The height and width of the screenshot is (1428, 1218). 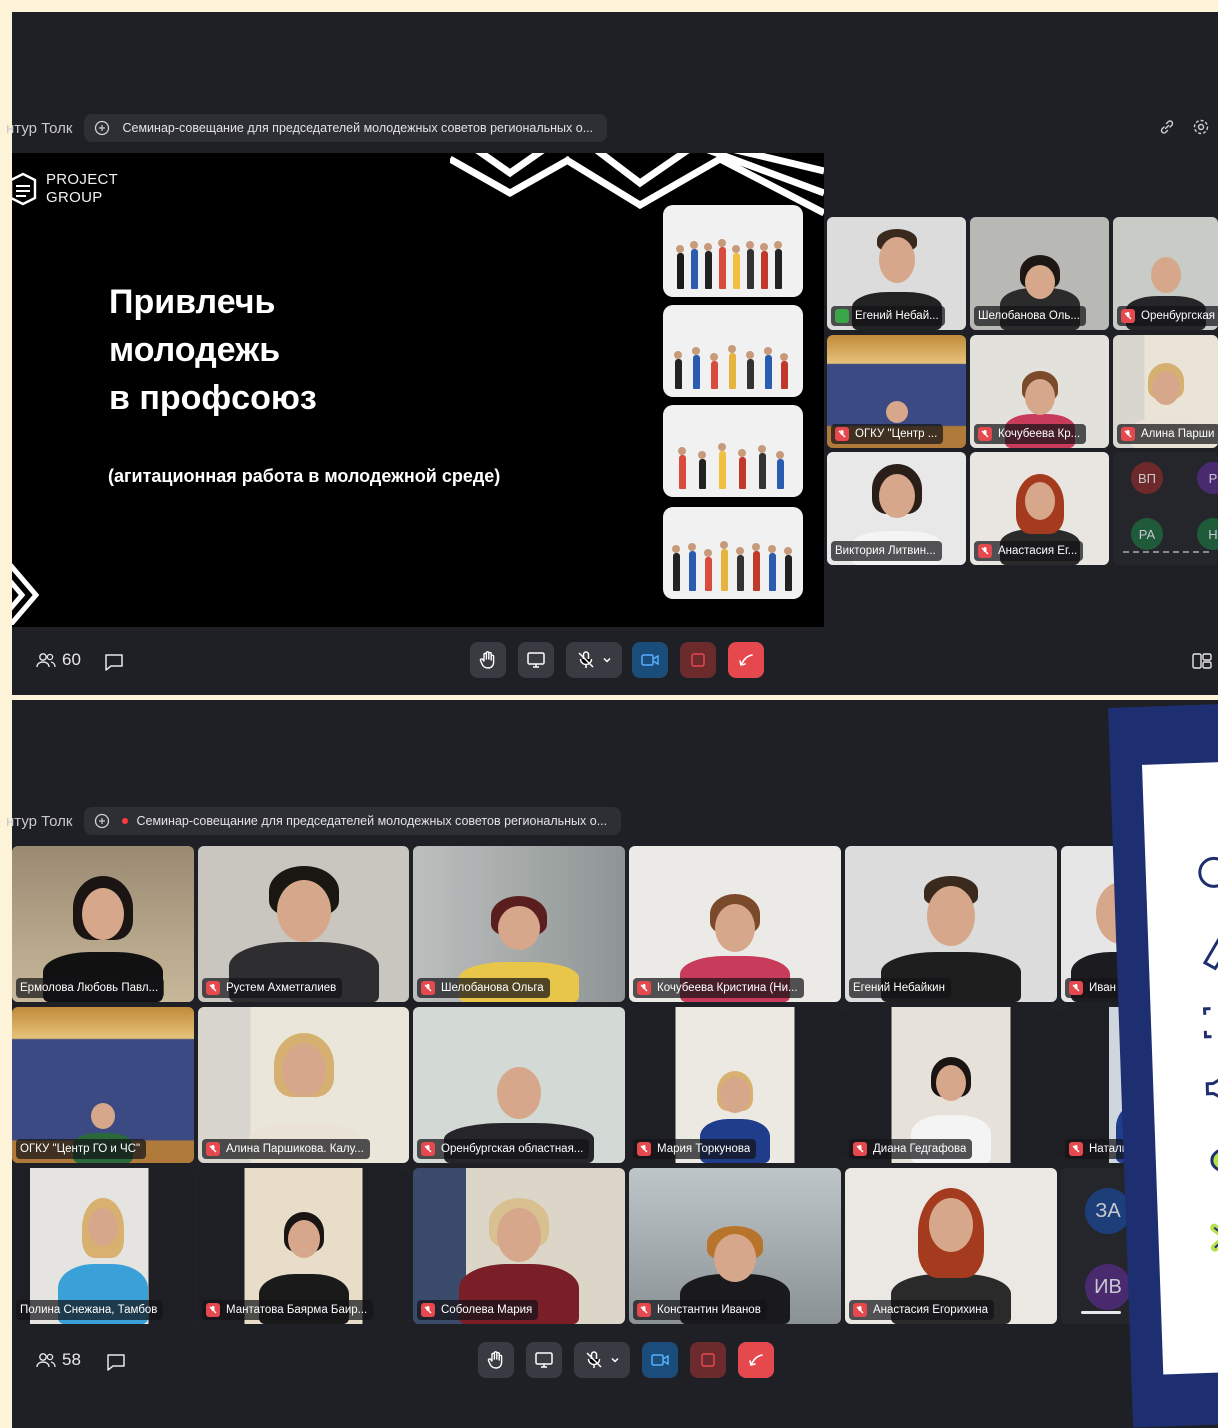 I want to click on camera-icon, so click(x=650, y=660).